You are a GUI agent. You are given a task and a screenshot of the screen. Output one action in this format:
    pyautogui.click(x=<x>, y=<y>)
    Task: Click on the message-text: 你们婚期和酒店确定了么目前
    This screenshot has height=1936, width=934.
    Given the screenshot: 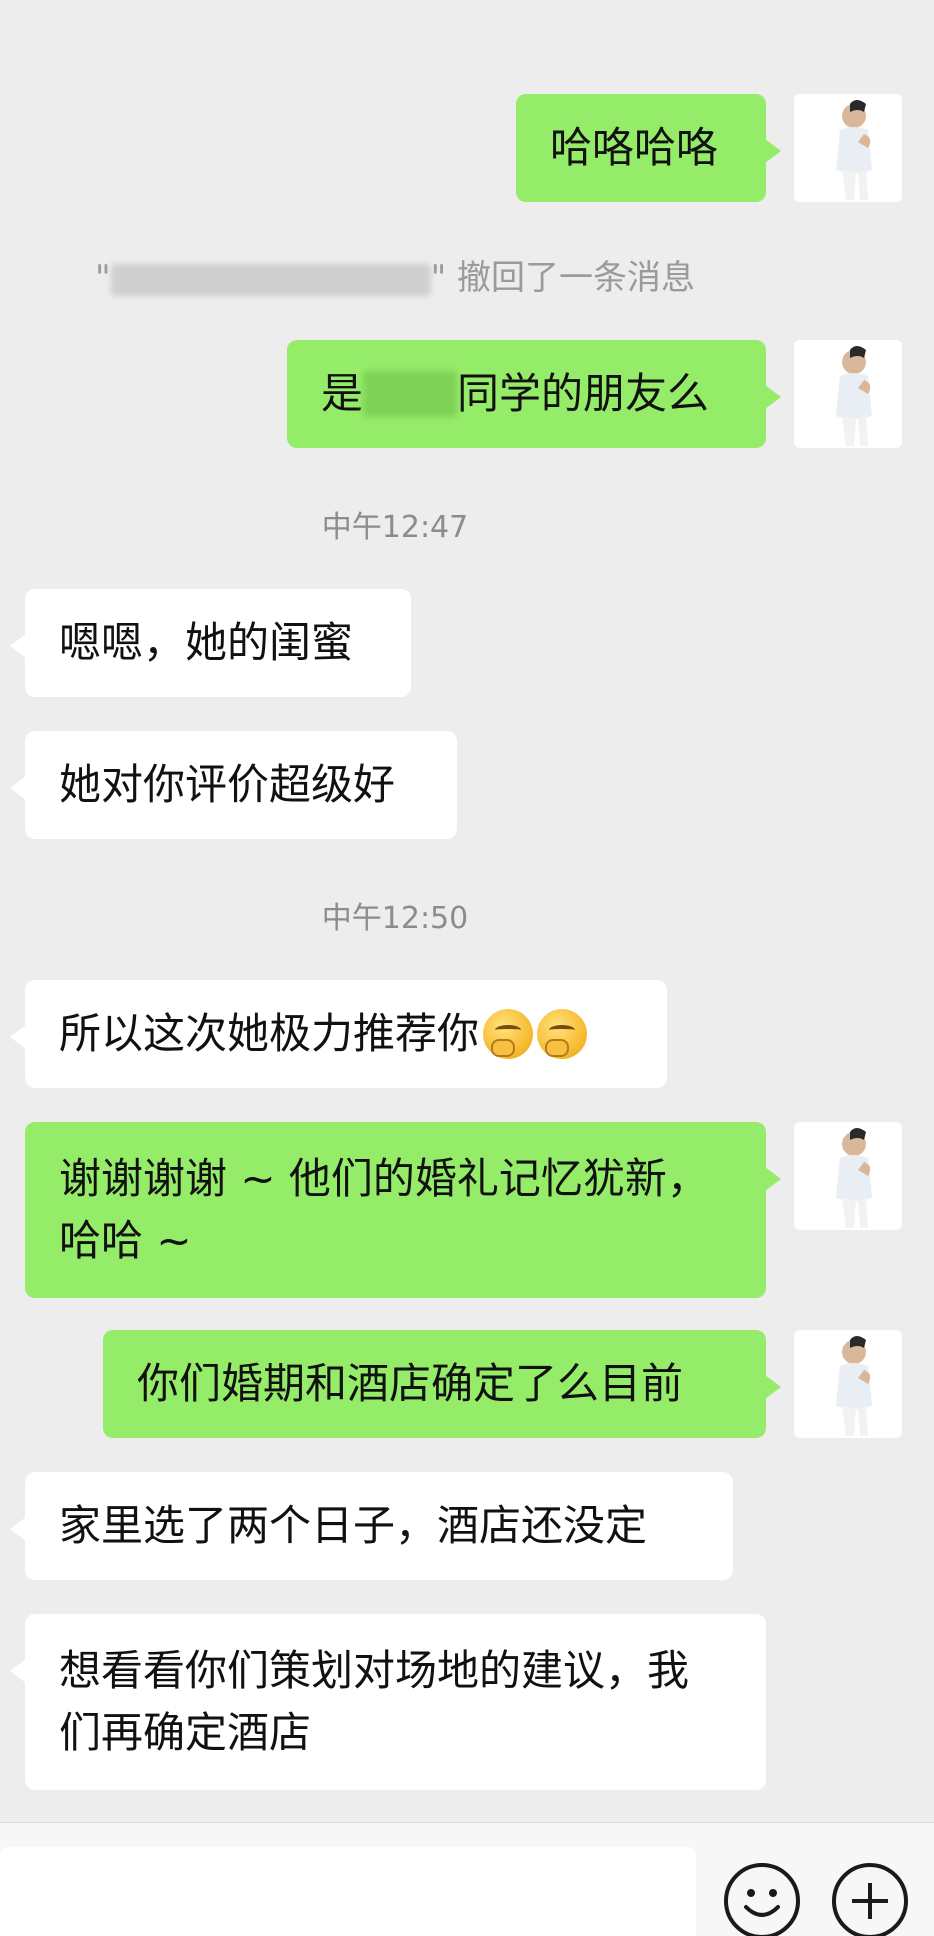 What is the action you would take?
    pyautogui.click(x=410, y=1383)
    